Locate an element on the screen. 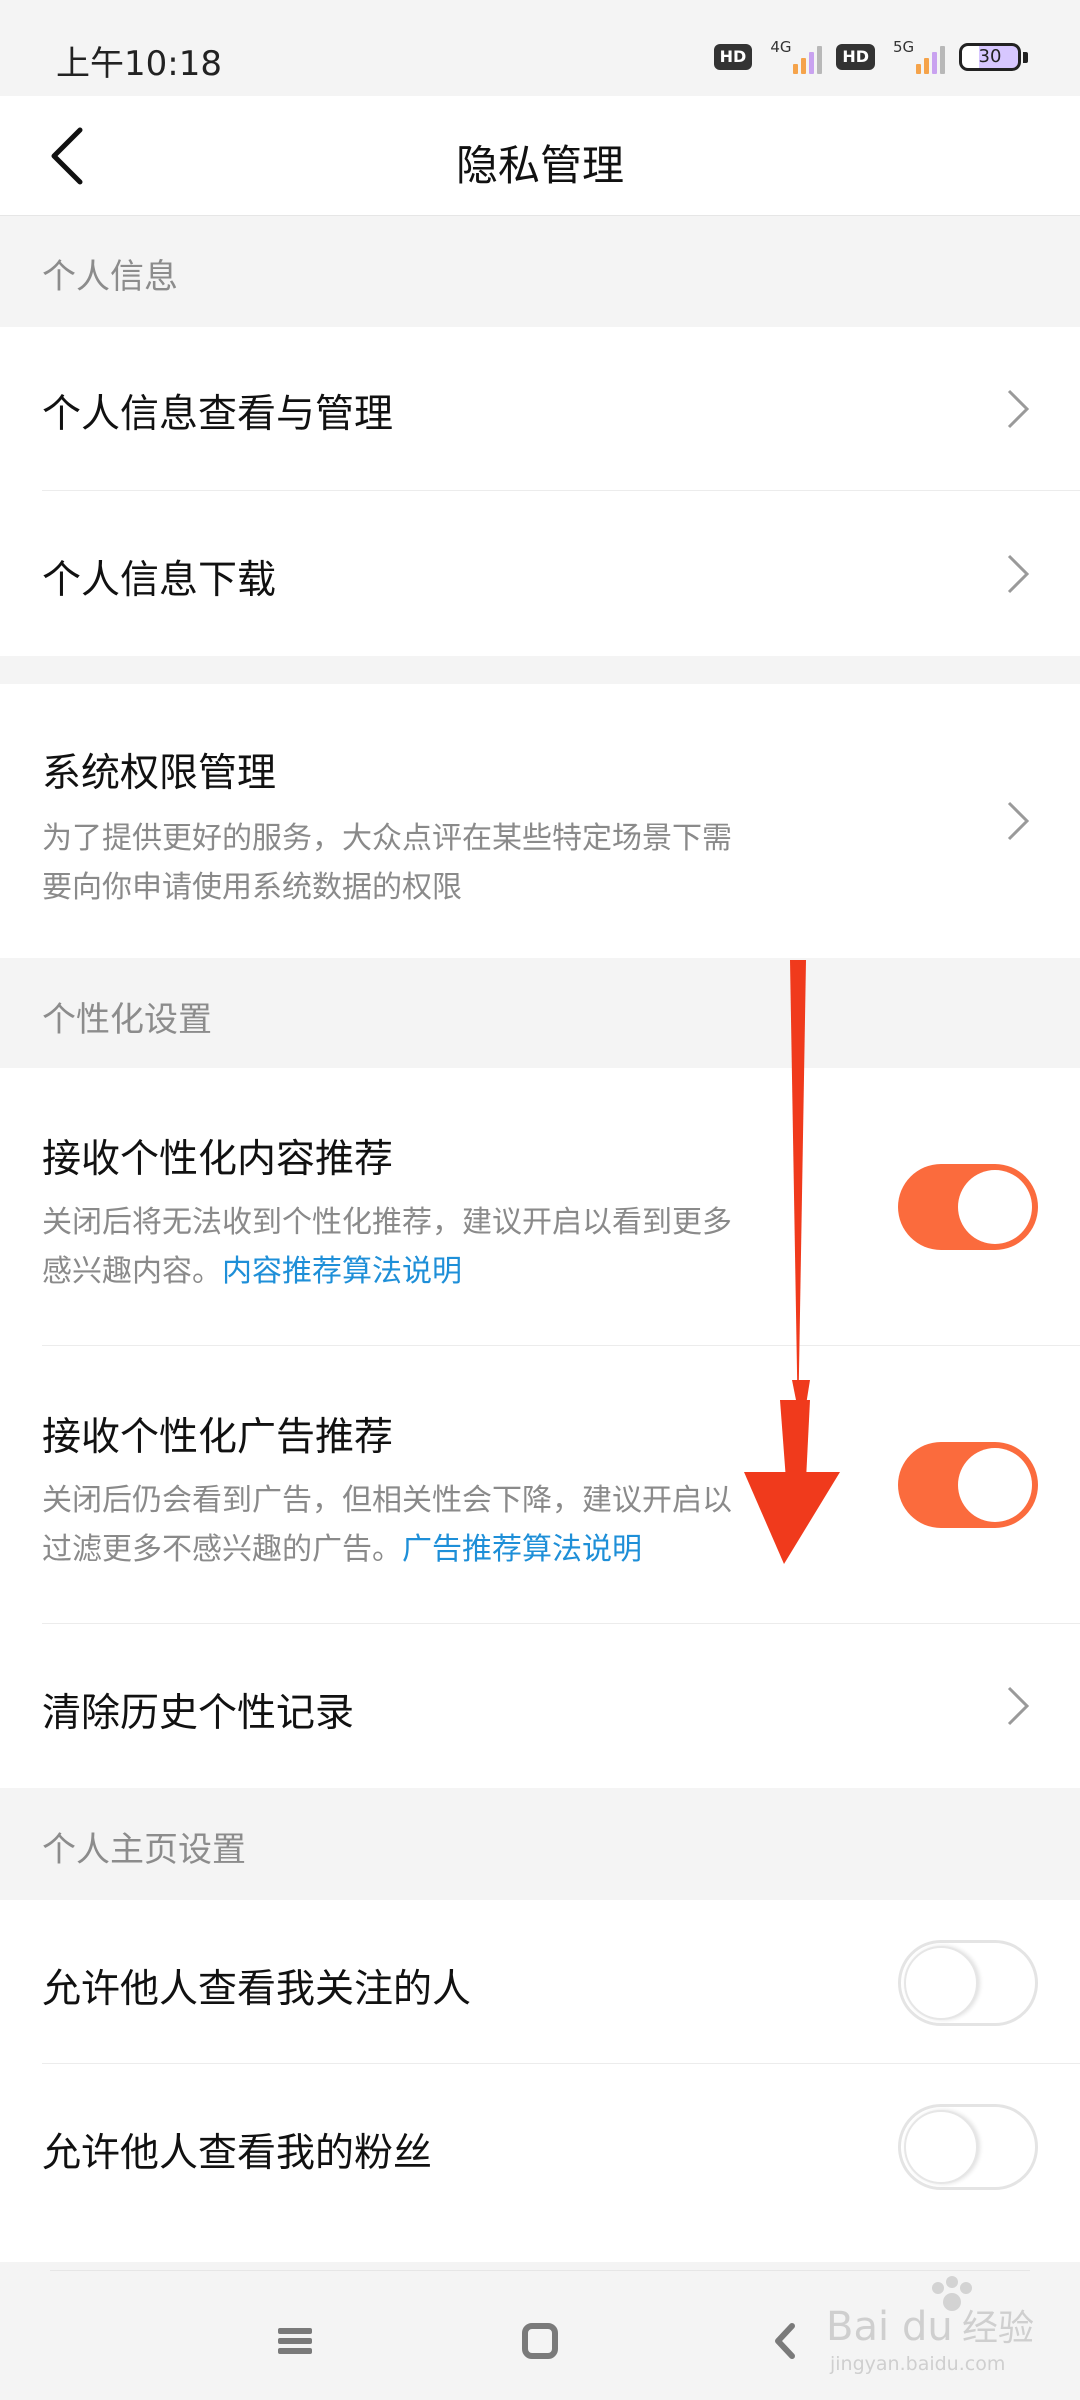  ad-algorithm-link: 广告推荐算法说明 is located at coordinates (522, 1549).